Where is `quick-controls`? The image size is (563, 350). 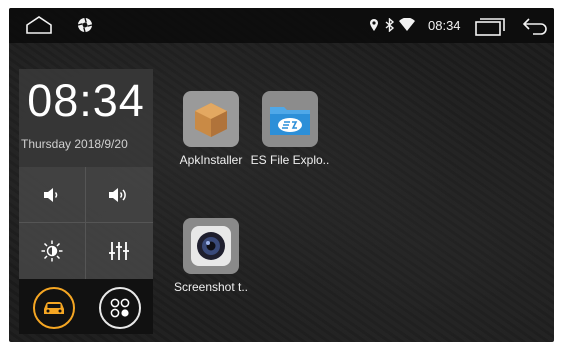 quick-controls is located at coordinates (86, 223).